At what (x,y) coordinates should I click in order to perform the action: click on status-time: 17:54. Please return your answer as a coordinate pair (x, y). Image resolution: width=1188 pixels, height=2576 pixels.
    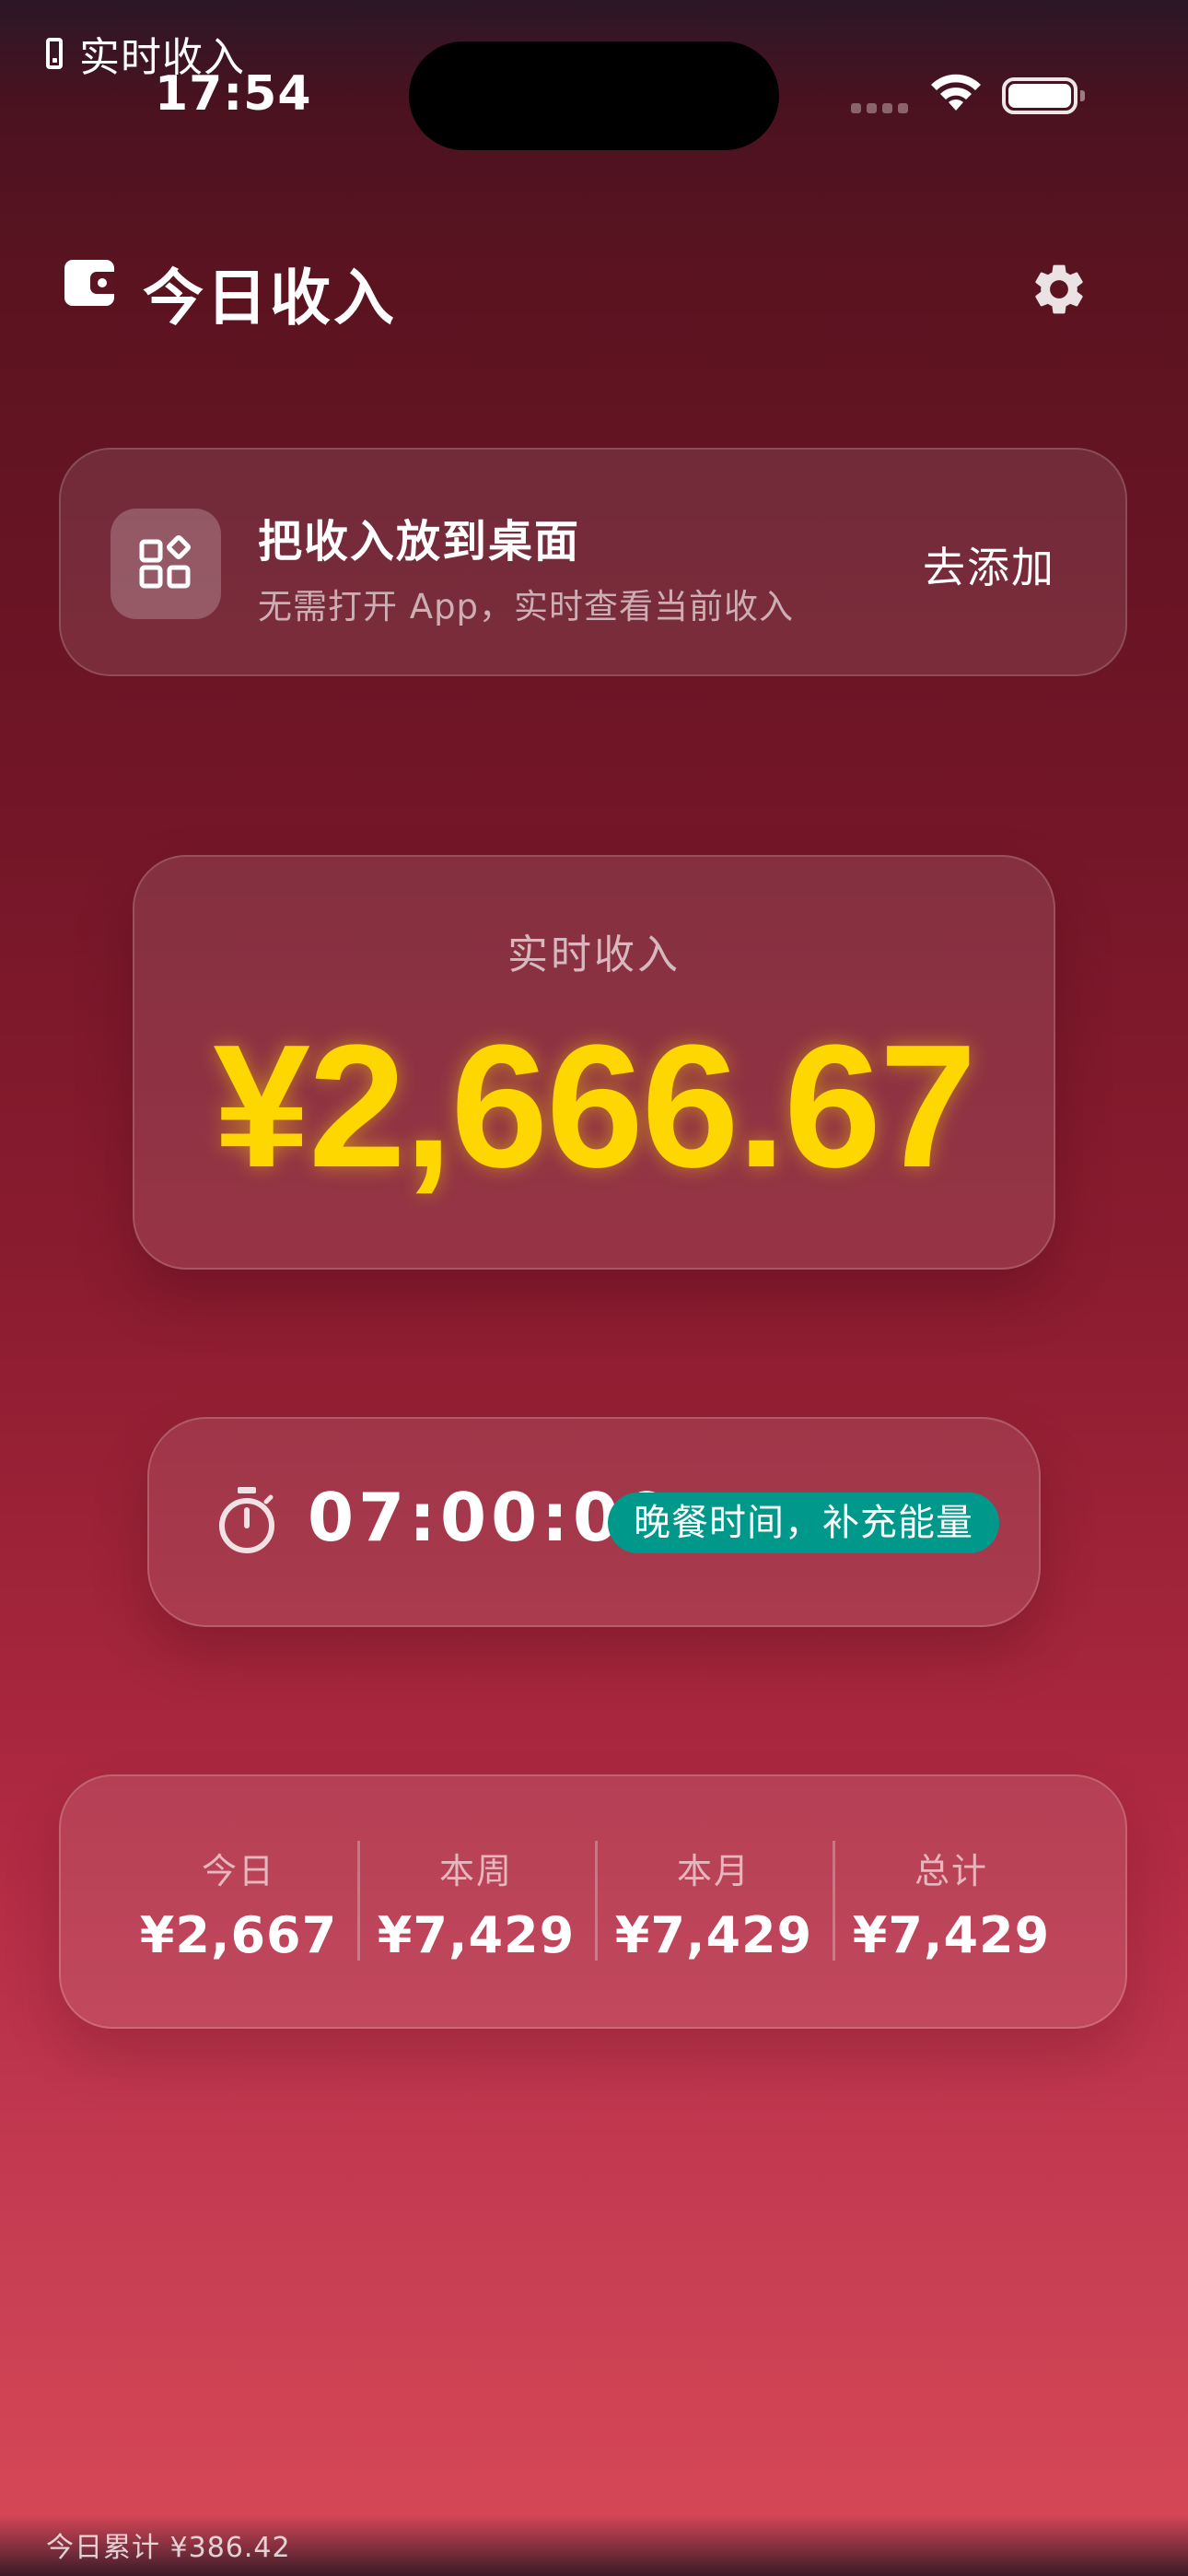
    Looking at the image, I should click on (233, 94).